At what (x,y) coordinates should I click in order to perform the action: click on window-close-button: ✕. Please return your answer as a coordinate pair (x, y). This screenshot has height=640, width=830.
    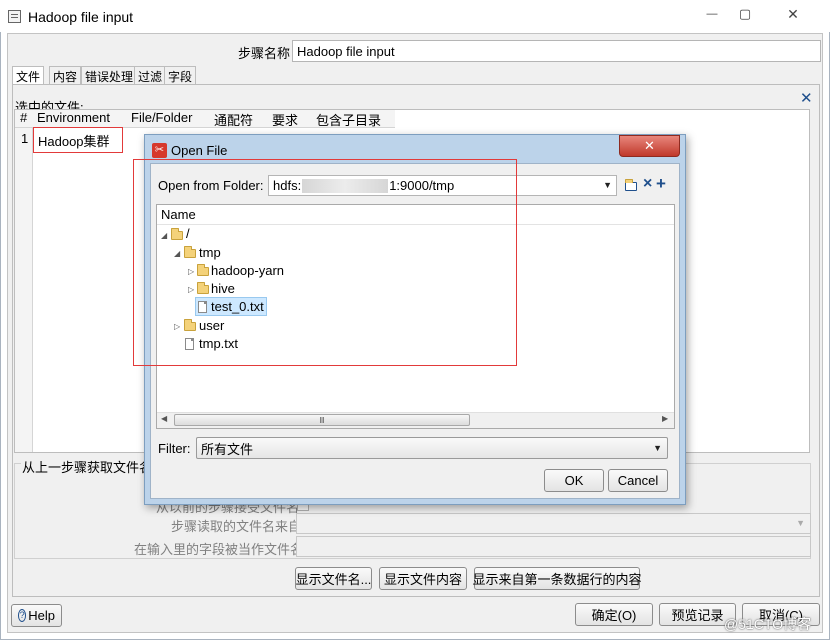
    Looking at the image, I should click on (793, 14).